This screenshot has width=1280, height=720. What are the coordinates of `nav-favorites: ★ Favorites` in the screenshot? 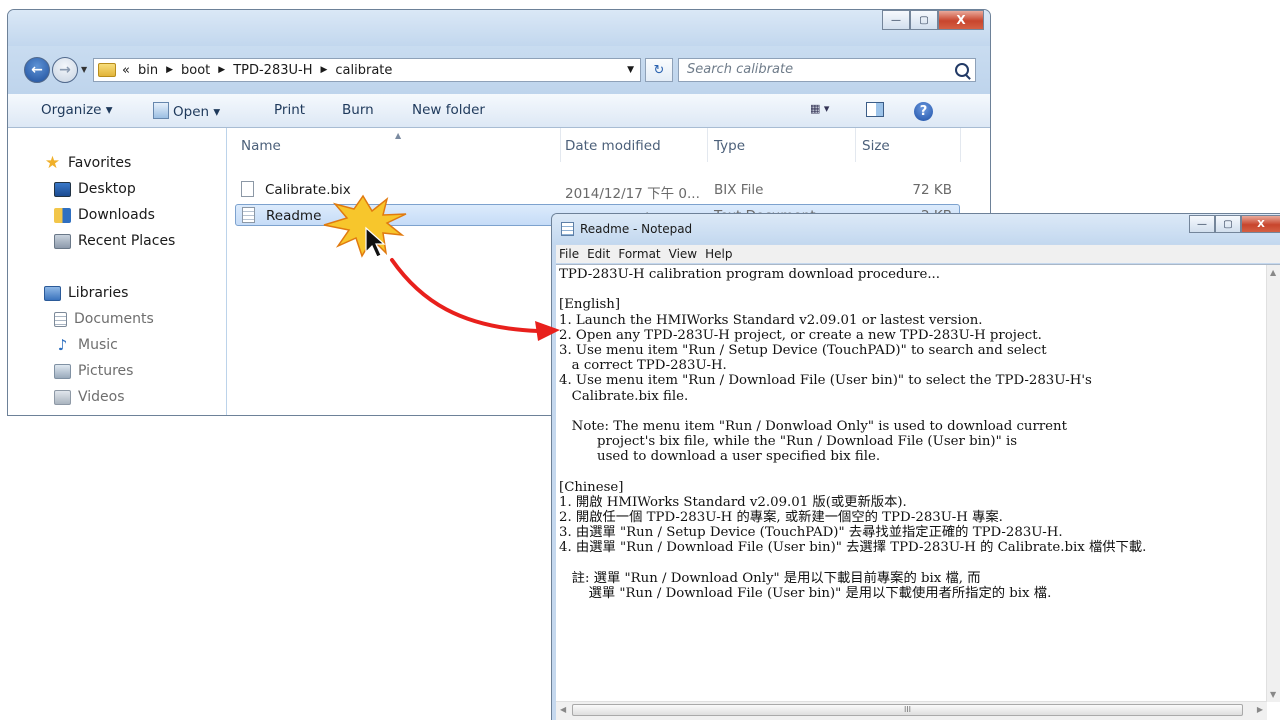 It's located at (88, 162).